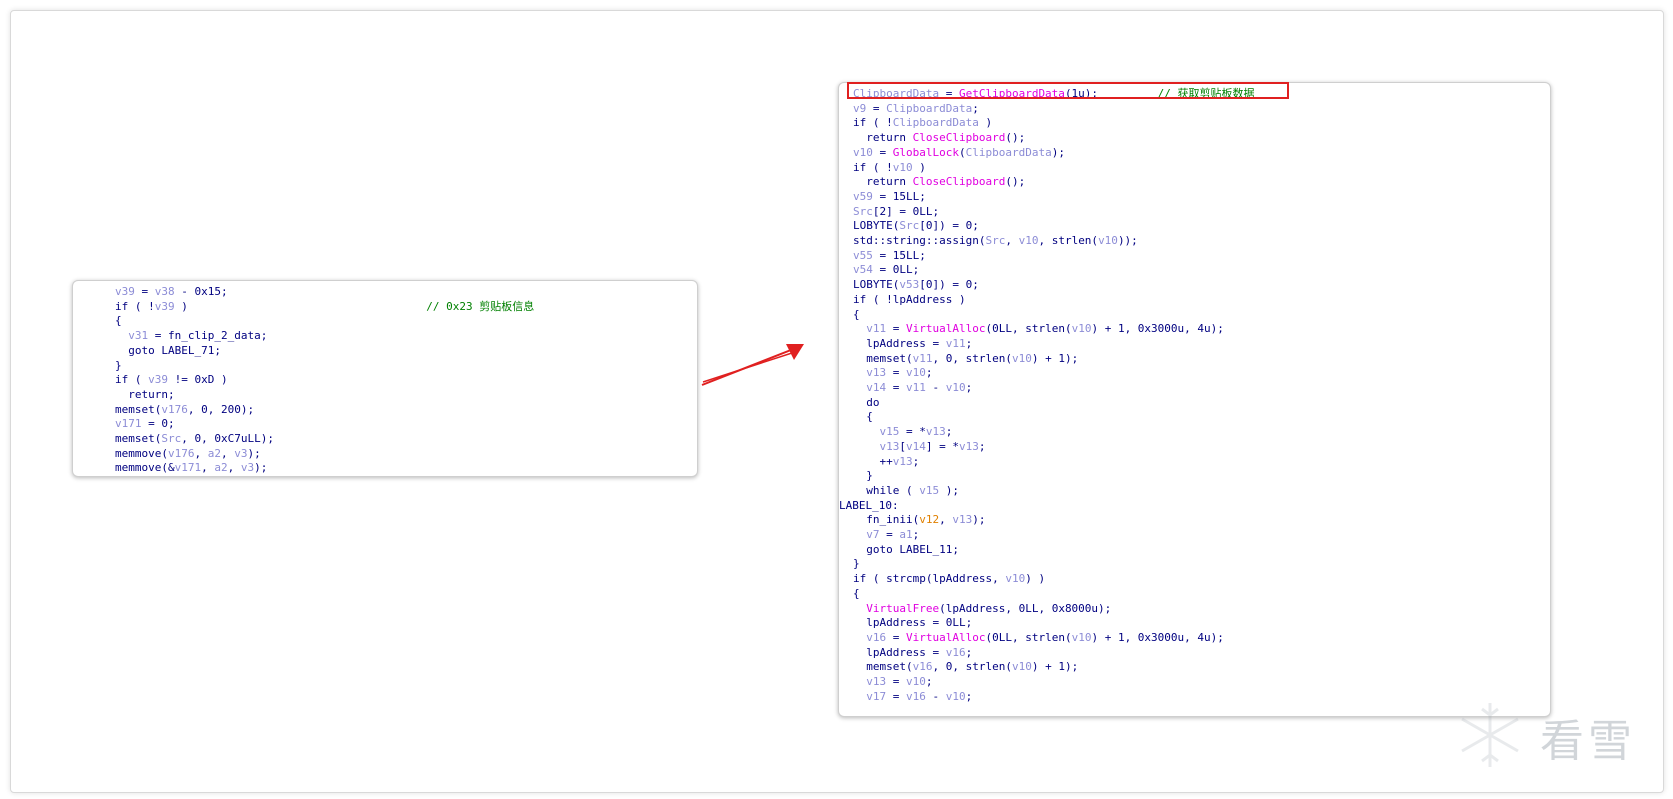 This screenshot has width=1673, height=799. I want to click on code-token: v9, so click(860, 108).